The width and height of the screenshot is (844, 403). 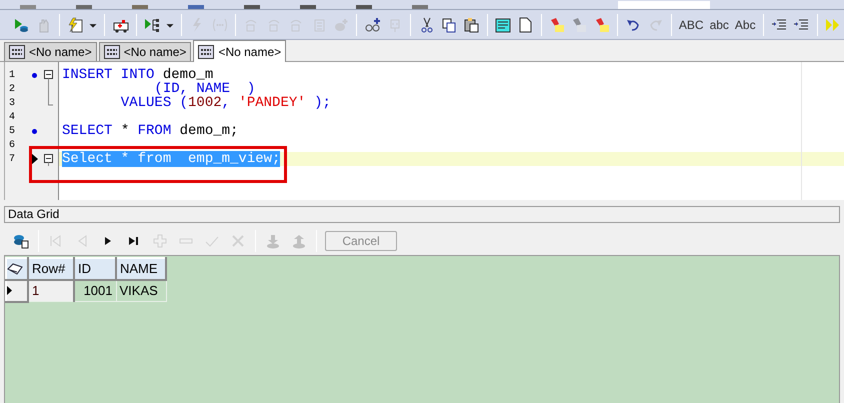 What do you see at coordinates (51, 269) in the screenshot?
I see `column-header: Row#` at bounding box center [51, 269].